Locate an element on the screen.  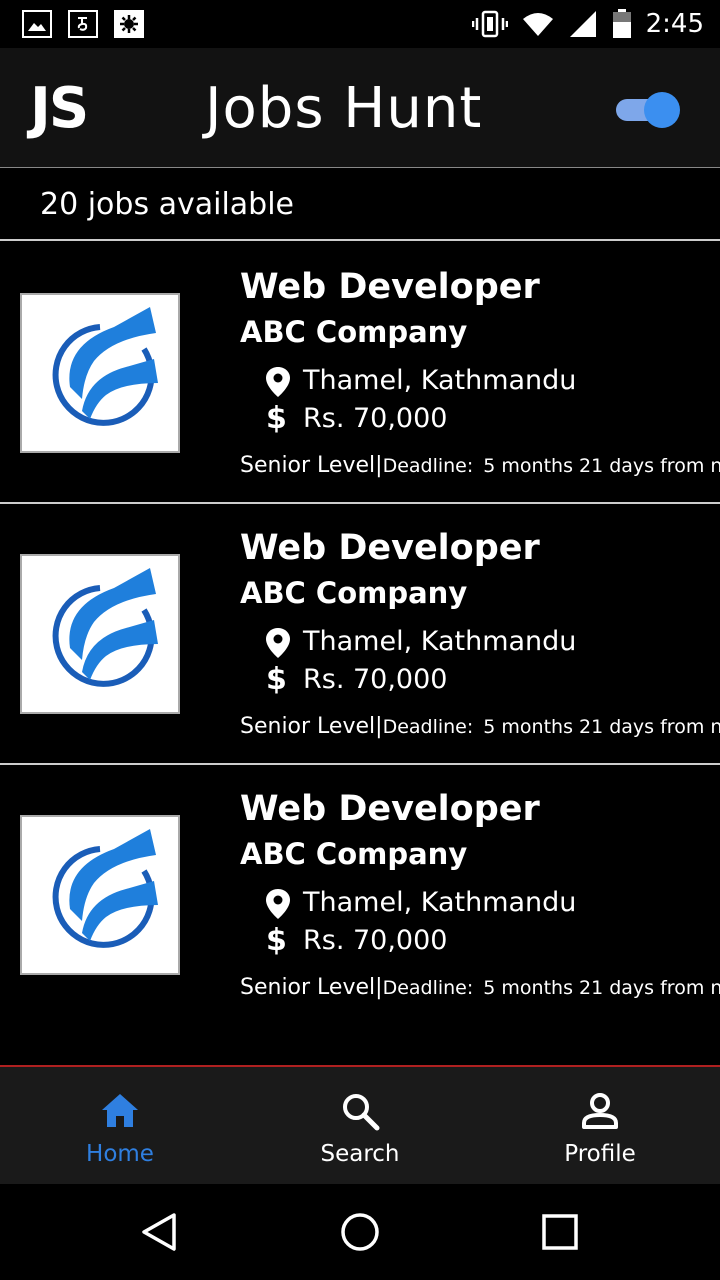
back-icon is located at coordinates (160, 1232).